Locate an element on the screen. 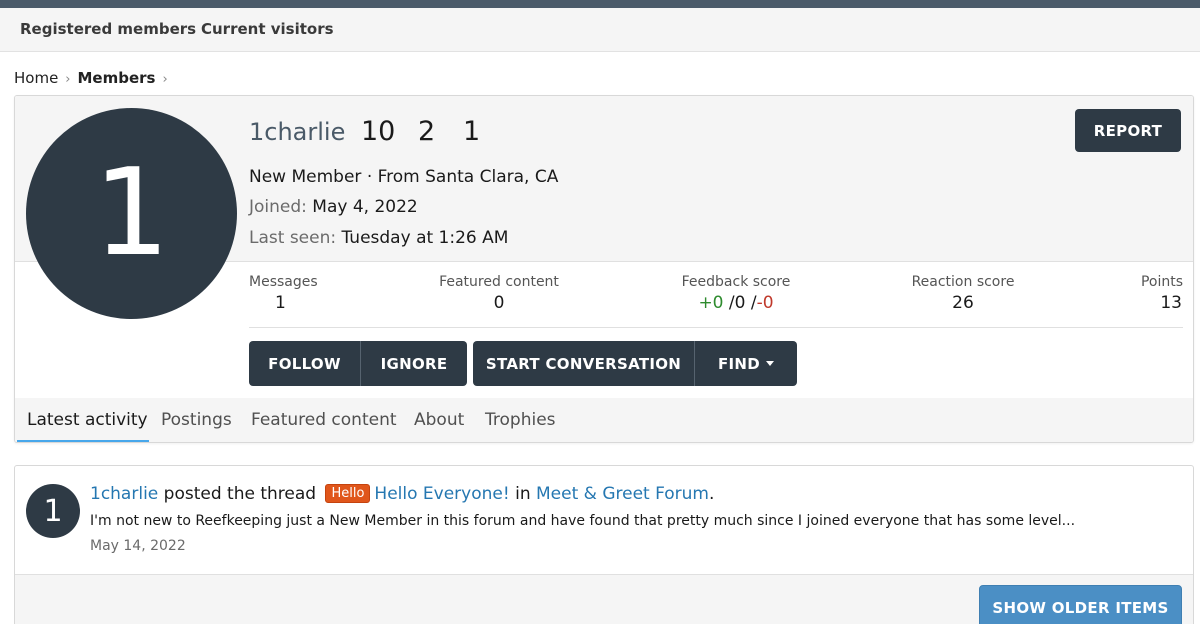 This screenshot has height=624, width=1200. activity-period: . is located at coordinates (712, 494).